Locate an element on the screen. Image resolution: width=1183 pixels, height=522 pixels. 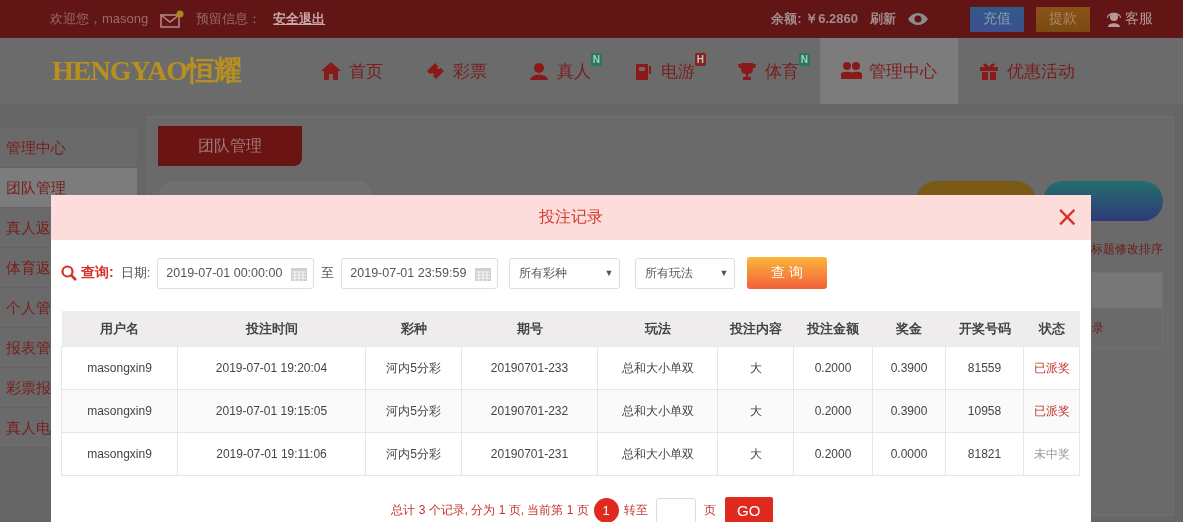
panel-tab: 团队管理 is located at coordinates (230, 146).